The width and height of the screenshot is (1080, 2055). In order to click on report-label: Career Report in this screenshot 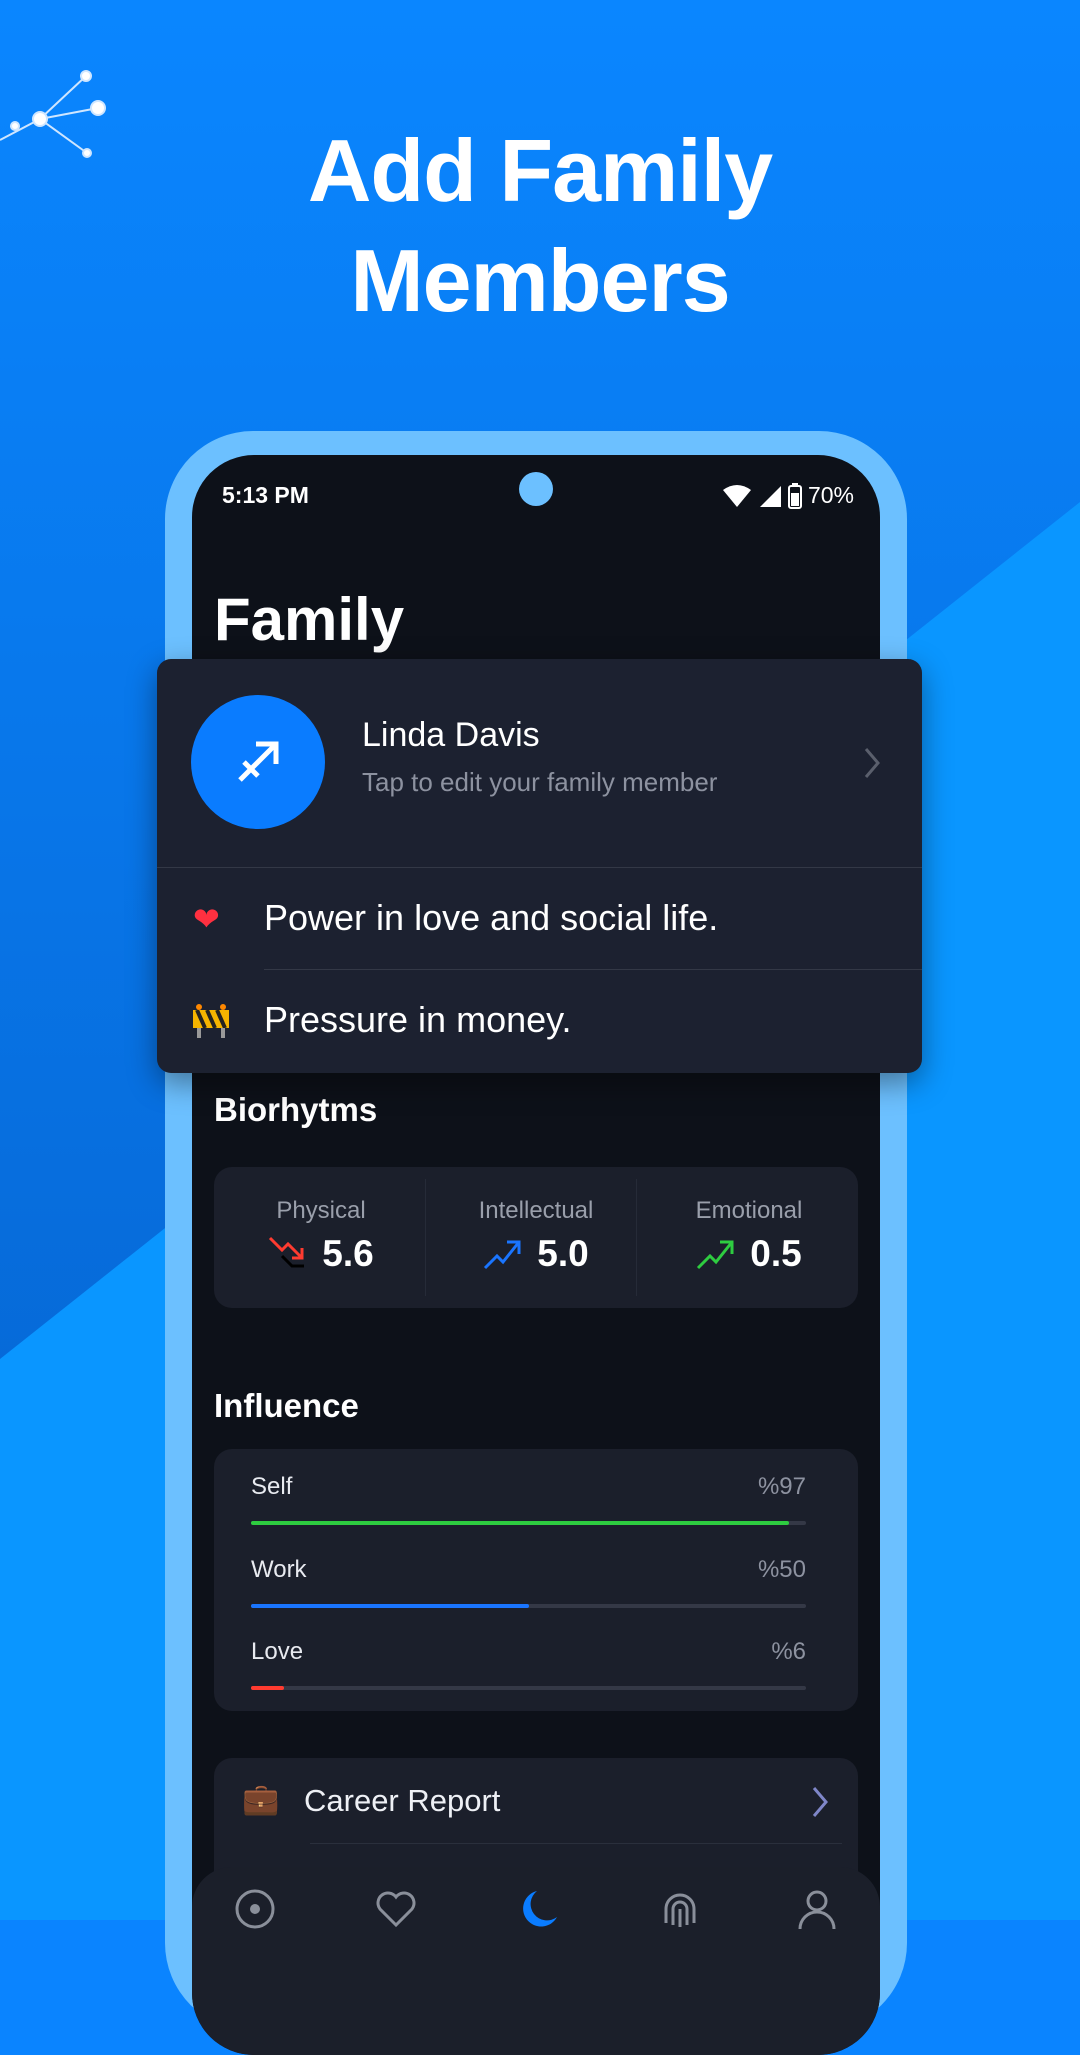, I will do `click(402, 1800)`.